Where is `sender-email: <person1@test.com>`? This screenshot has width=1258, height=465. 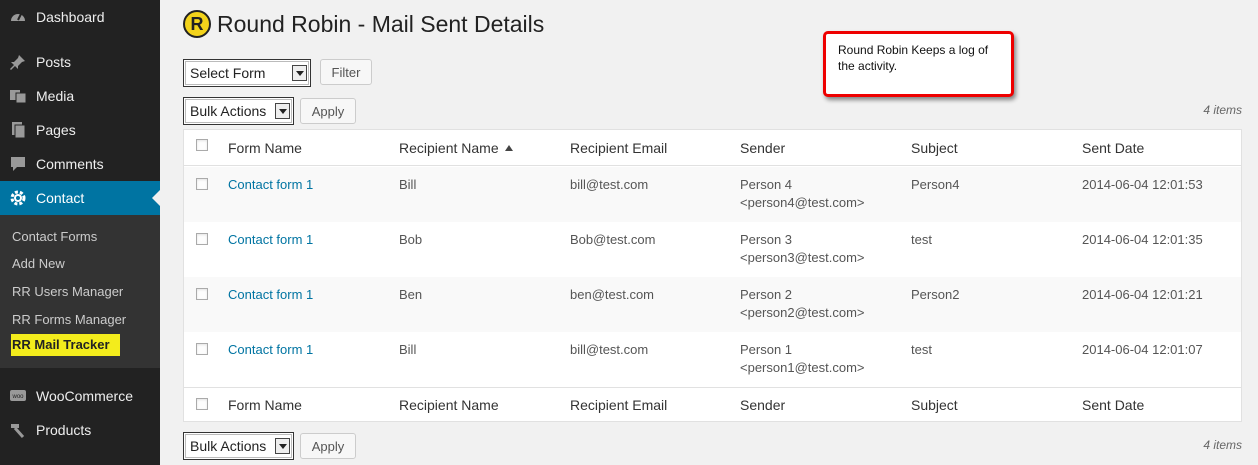 sender-email: <person1@test.com> is located at coordinates (802, 367).